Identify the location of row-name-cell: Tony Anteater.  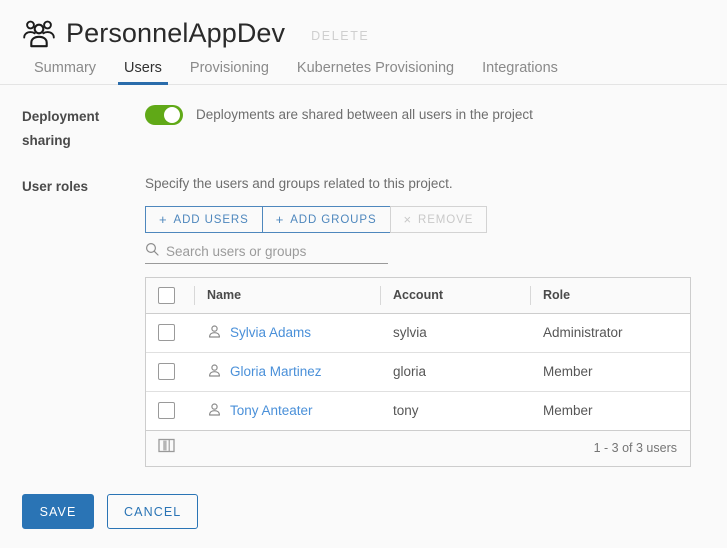
(287, 411).